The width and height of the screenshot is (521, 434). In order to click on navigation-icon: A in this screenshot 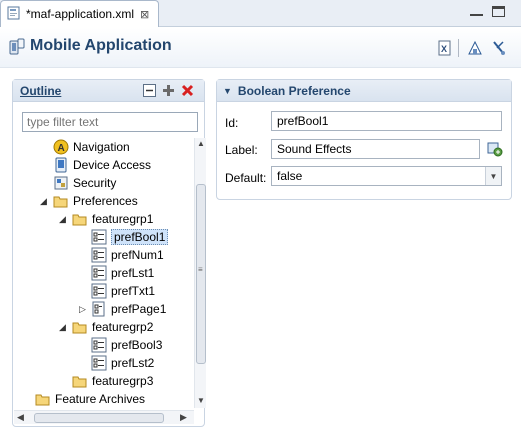, I will do `click(61, 147)`.